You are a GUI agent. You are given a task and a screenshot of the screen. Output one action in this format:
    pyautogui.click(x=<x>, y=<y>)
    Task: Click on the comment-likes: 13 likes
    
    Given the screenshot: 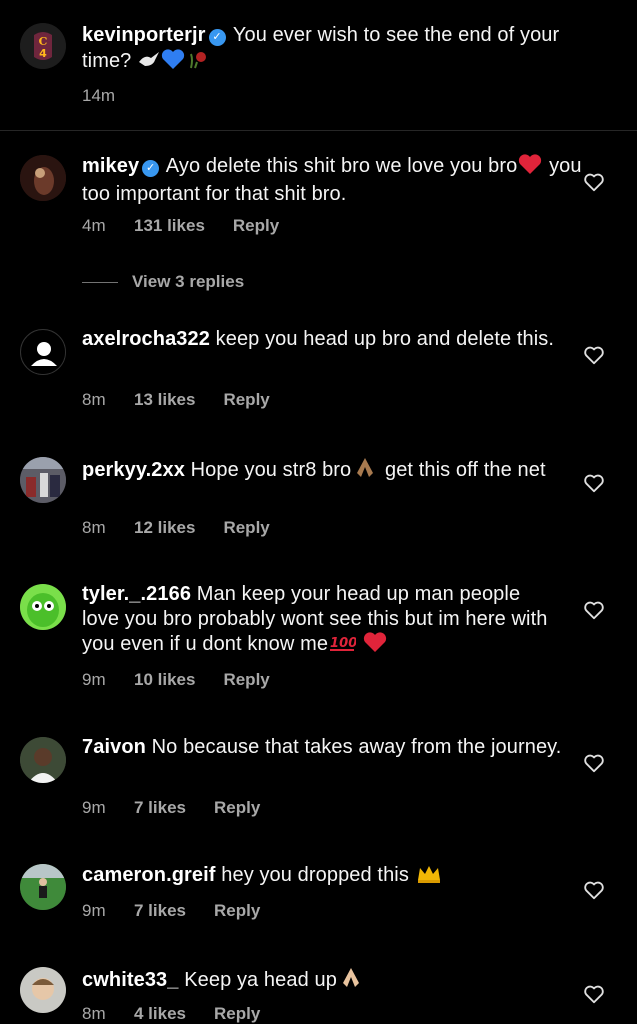 What is the action you would take?
    pyautogui.click(x=164, y=400)
    